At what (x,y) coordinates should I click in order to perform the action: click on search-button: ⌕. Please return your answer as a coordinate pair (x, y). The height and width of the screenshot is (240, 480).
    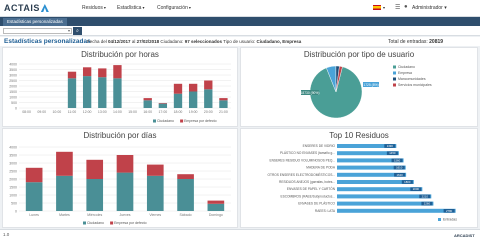
    Looking at the image, I should click on (77, 31).